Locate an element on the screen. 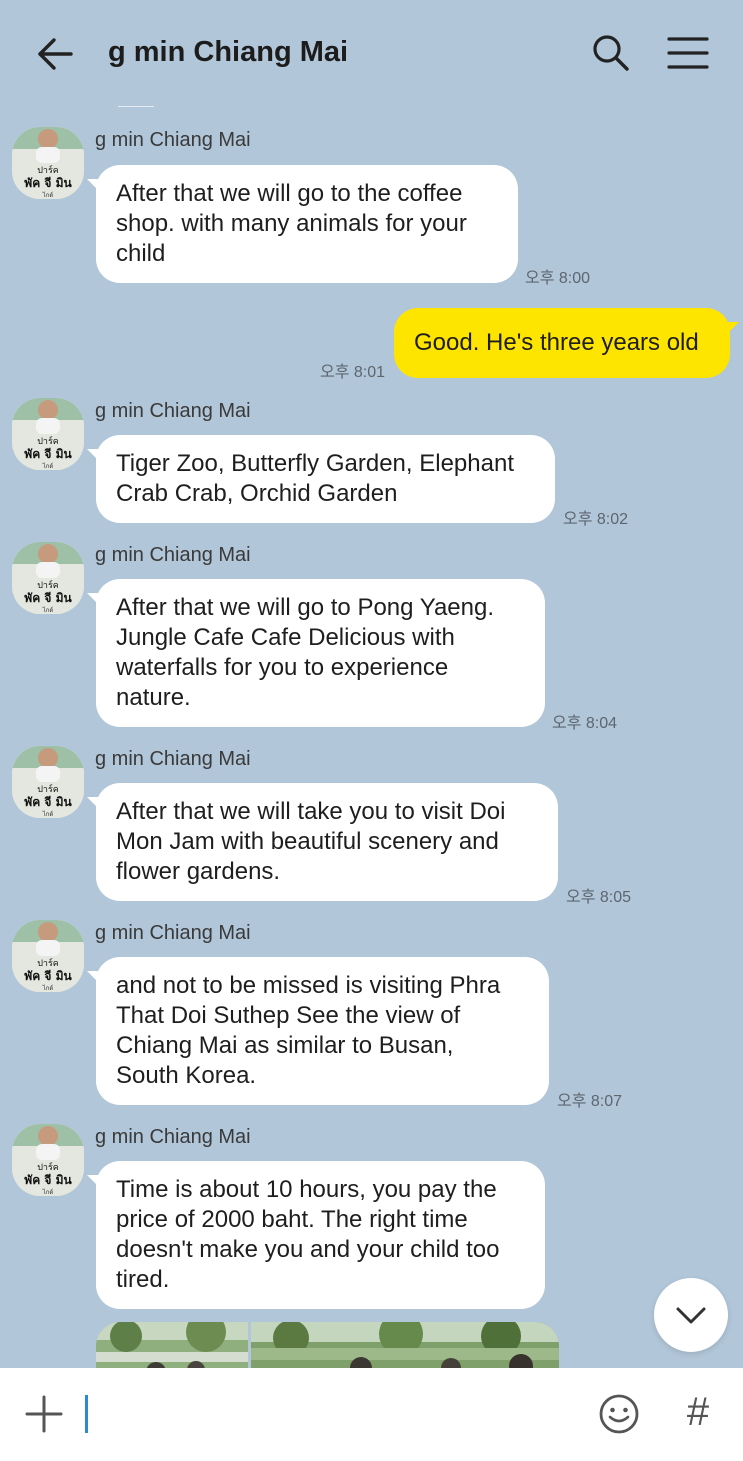 This screenshot has width=743, height=1461. menu-icon is located at coordinates (688, 53).